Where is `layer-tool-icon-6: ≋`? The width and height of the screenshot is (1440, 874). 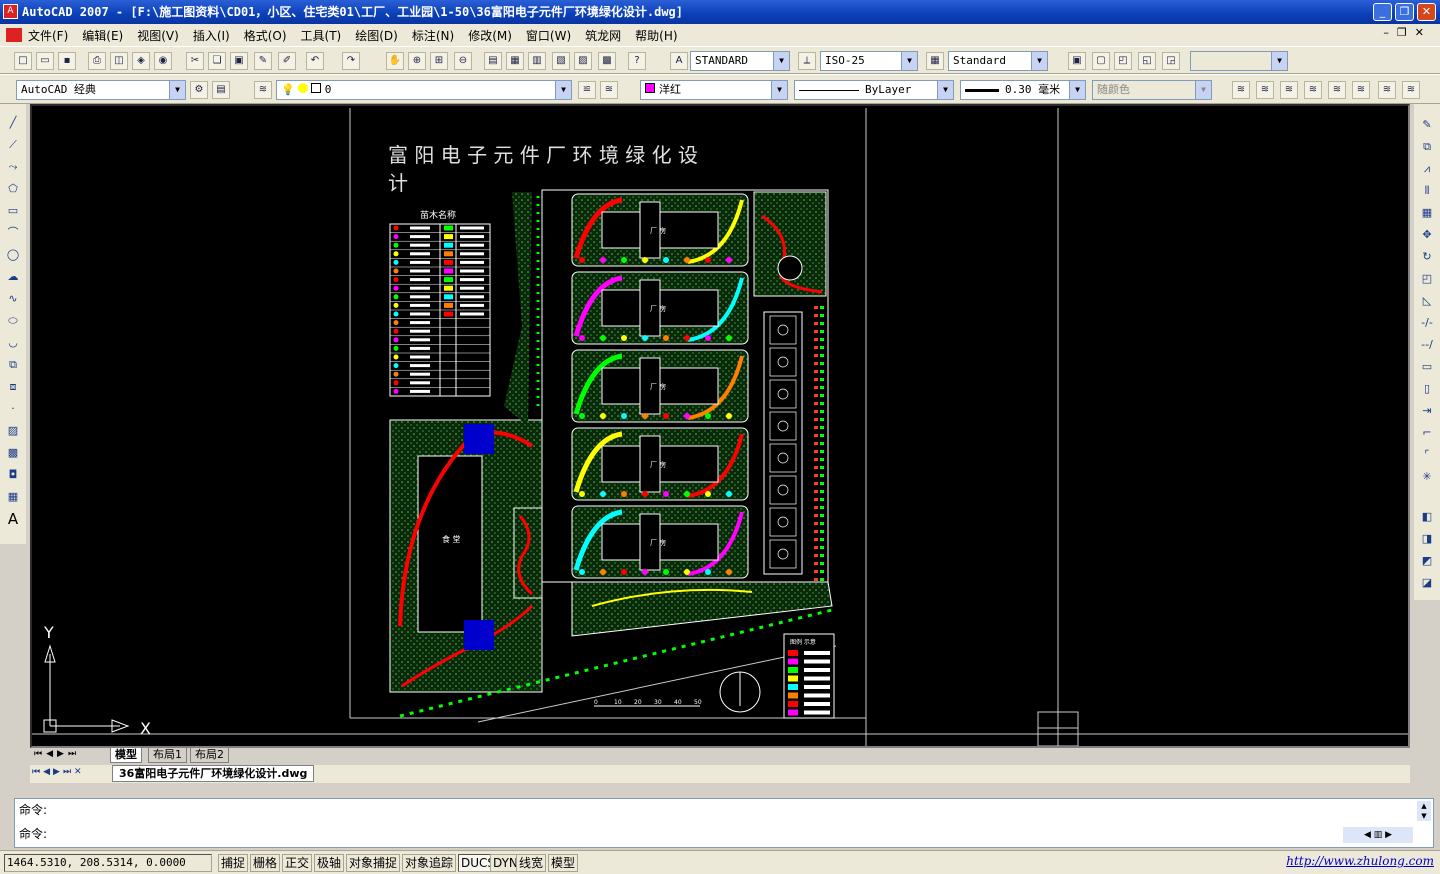 layer-tool-icon-6: ≋ is located at coordinates (1361, 90).